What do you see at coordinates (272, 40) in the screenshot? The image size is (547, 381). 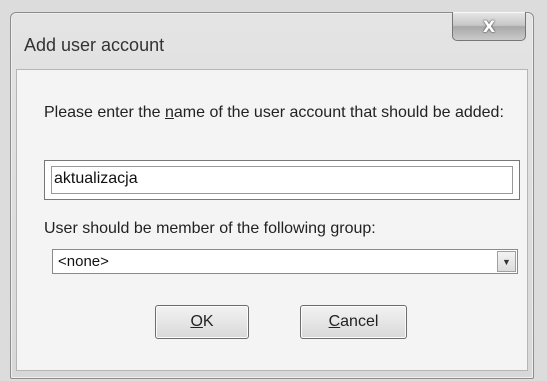 I see `title-bar: Add user account X` at bounding box center [272, 40].